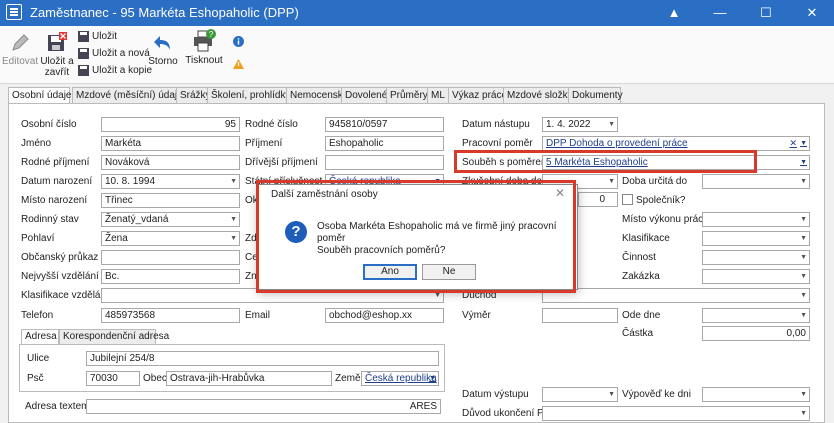 This screenshot has height=423, width=834. I want to click on obcansky-prukaz-field, so click(170, 257).